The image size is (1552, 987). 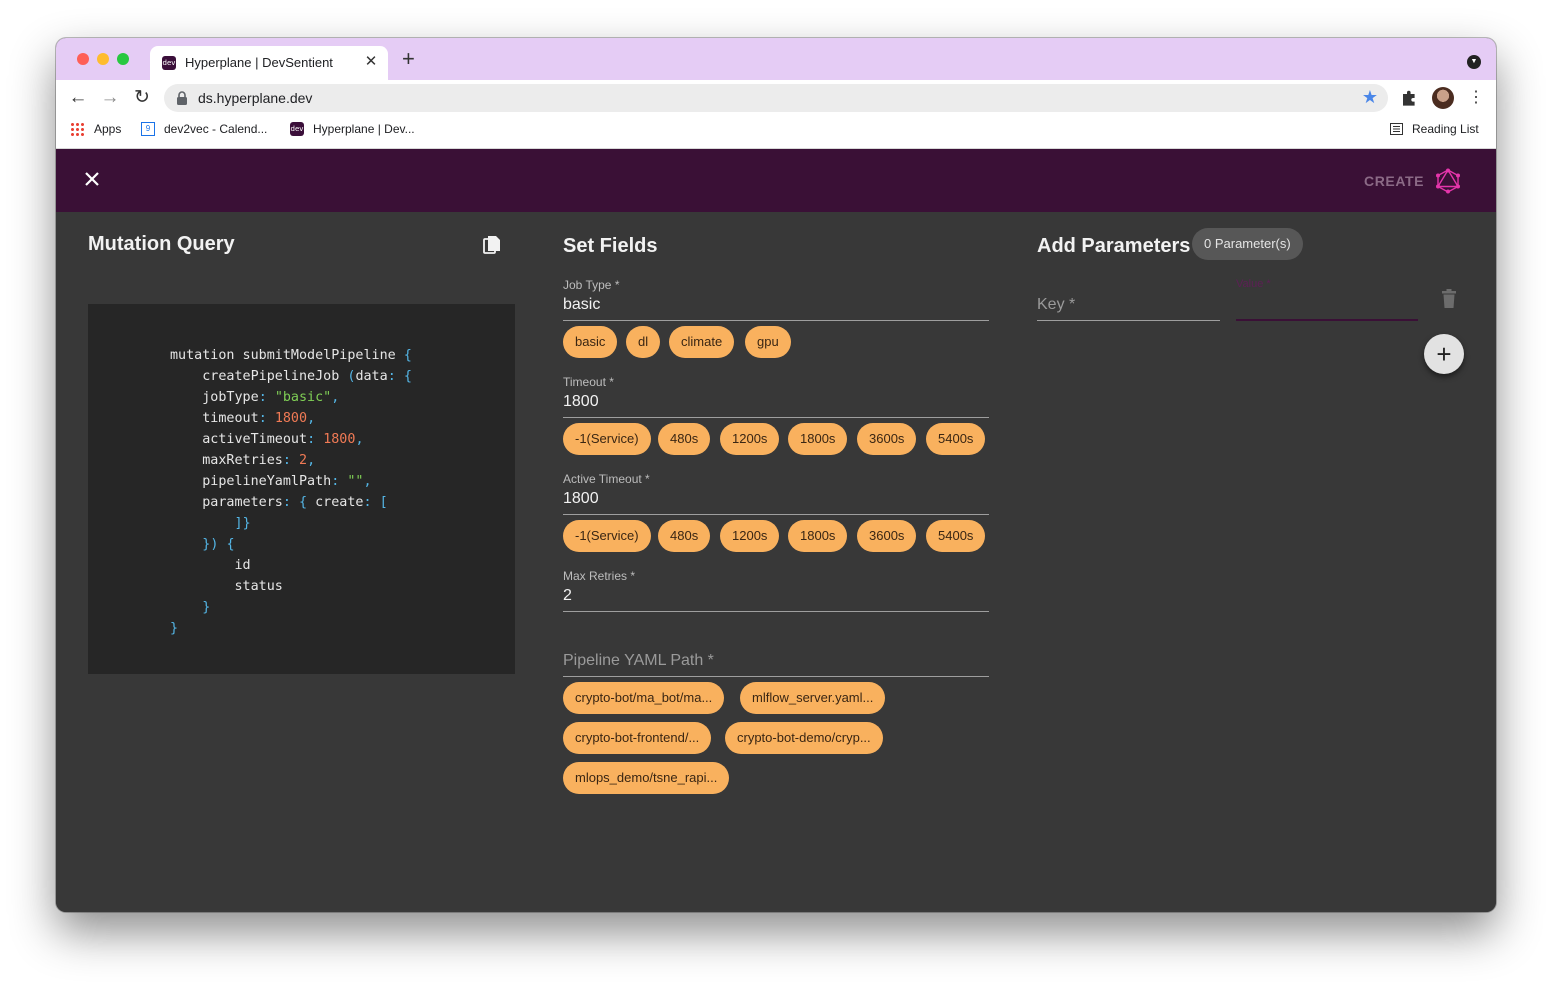 What do you see at coordinates (92, 179) in the screenshot?
I see `close-icon` at bounding box center [92, 179].